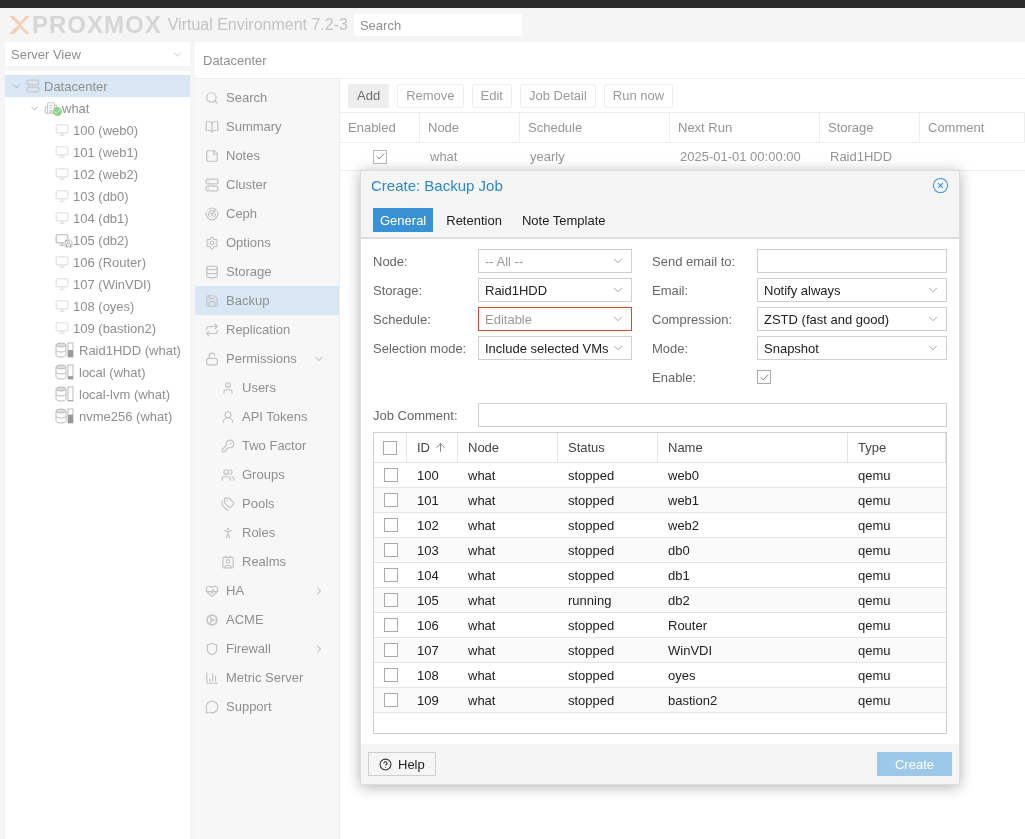 The image size is (1025, 839). What do you see at coordinates (97, 372) in the screenshot?
I see `tree-item: local (what)` at bounding box center [97, 372].